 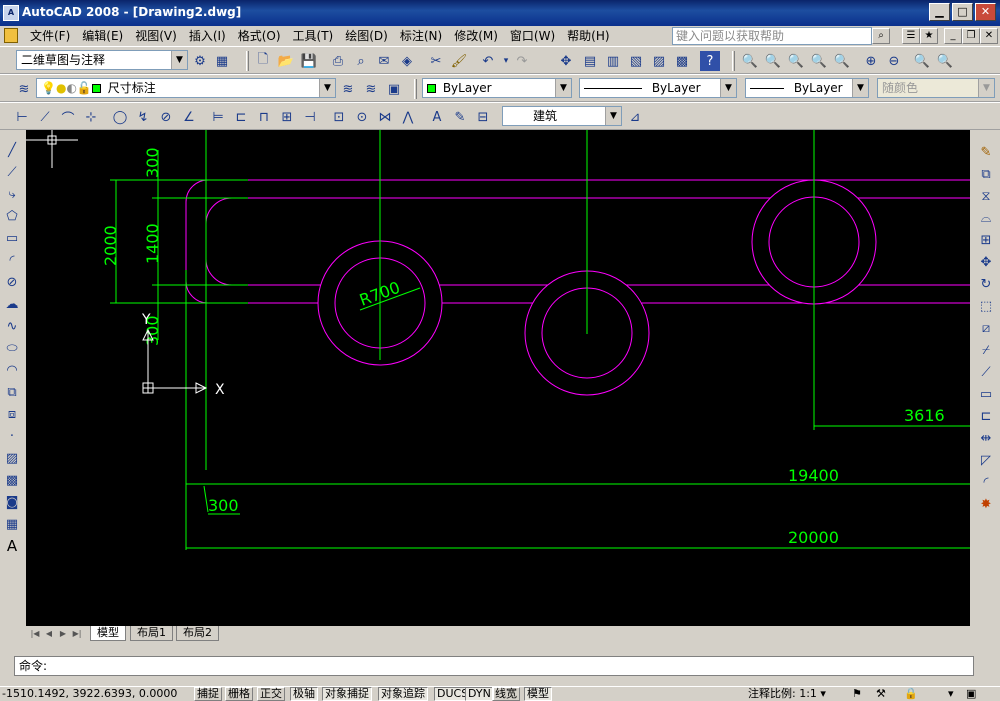 What do you see at coordinates (241, 117) in the screenshot?
I see `baseline-dim-icon: ⊏` at bounding box center [241, 117].